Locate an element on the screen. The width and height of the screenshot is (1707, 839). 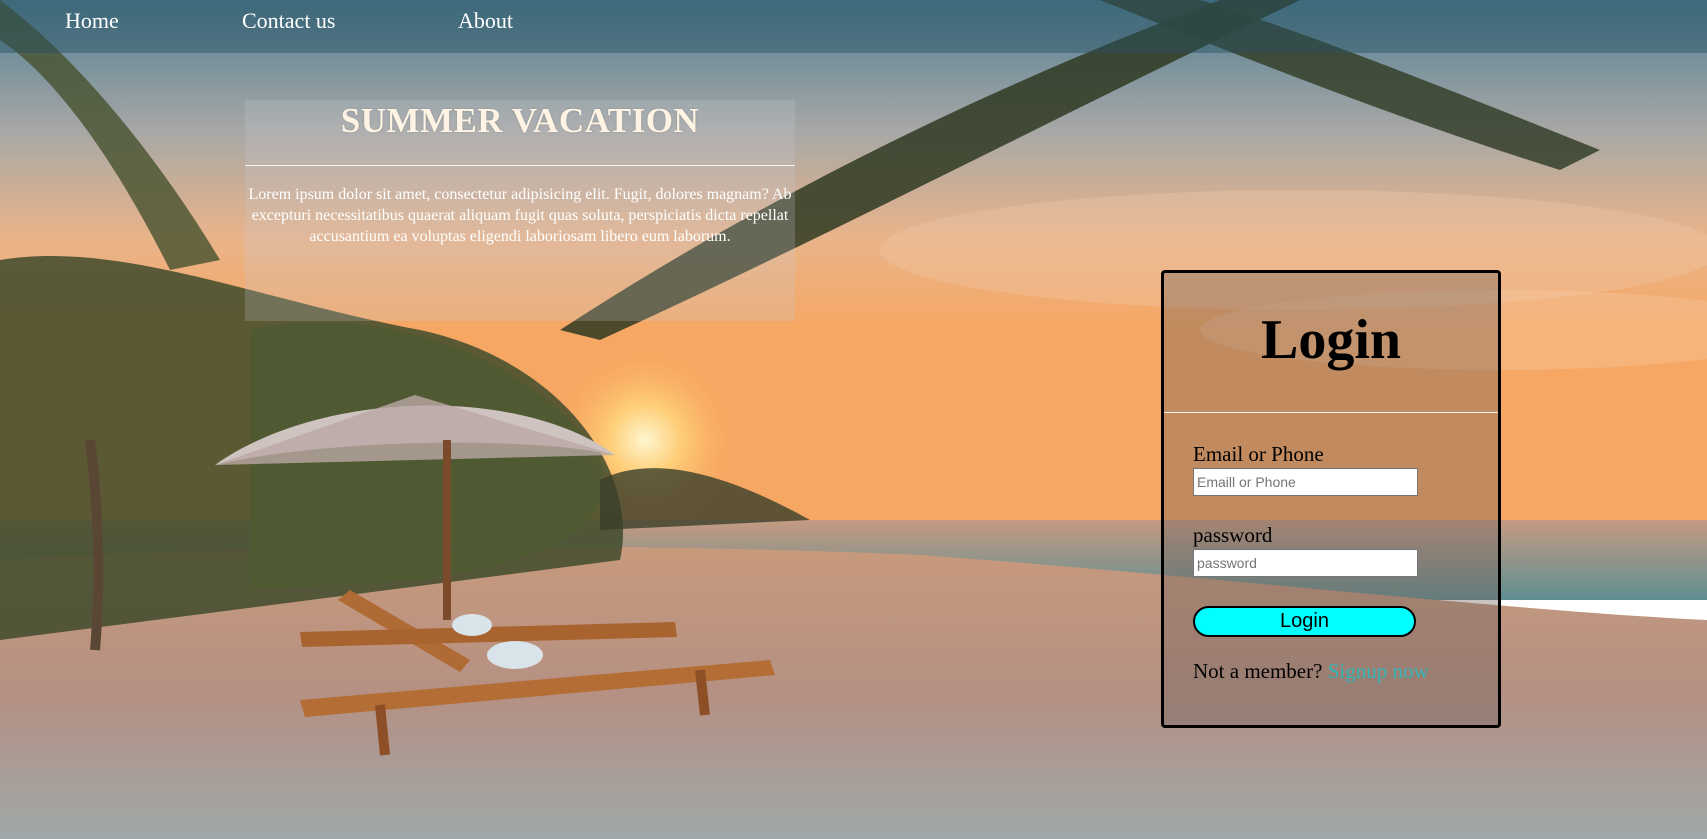
signup-prompt-text: Not a member? is located at coordinates (1258, 671).